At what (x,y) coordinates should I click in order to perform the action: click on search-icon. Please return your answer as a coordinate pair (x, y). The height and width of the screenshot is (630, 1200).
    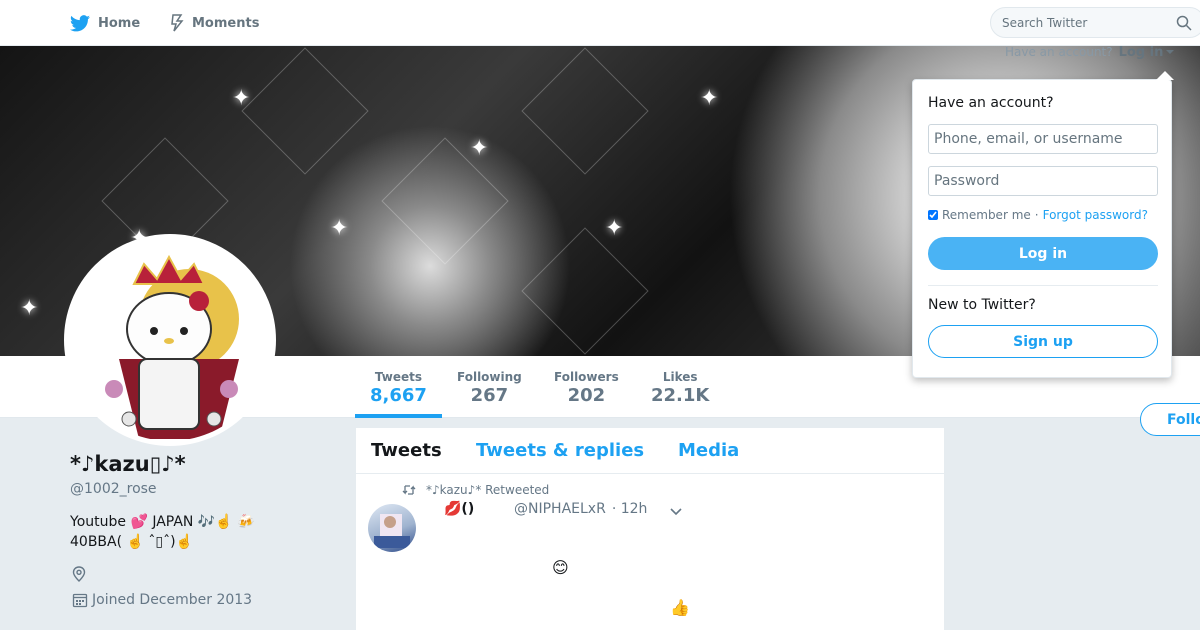
    Looking at the image, I should click on (1184, 23).